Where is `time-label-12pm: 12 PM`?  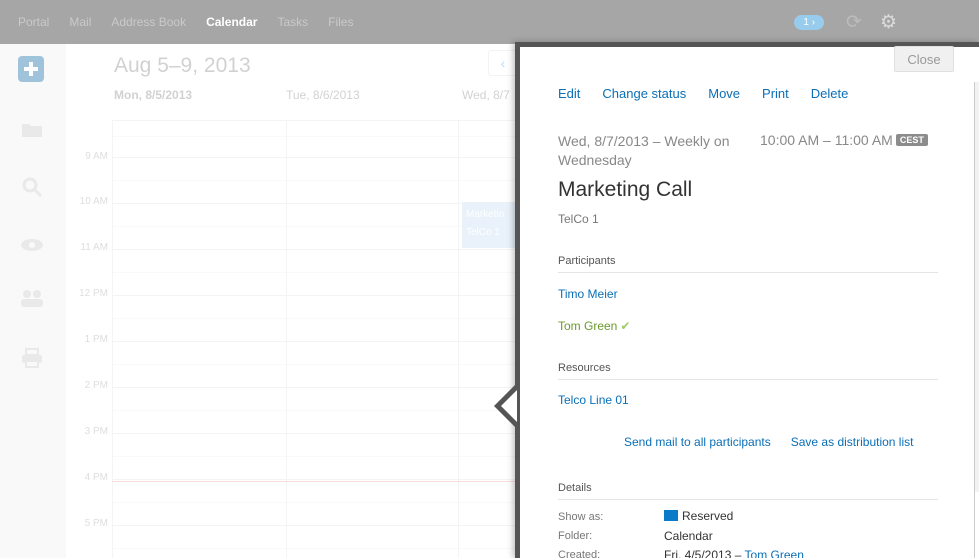
time-label-12pm: 12 PM is located at coordinates (93, 293).